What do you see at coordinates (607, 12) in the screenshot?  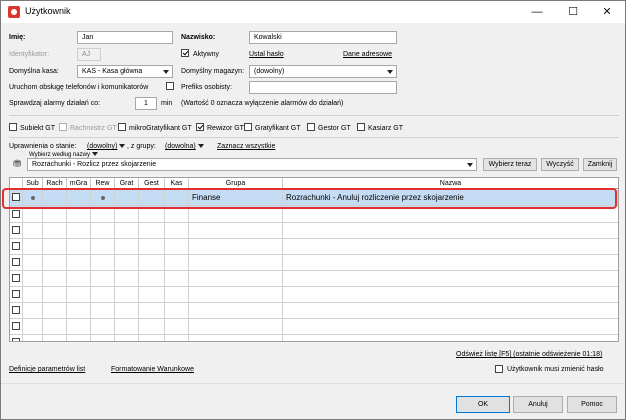 I see `close-icon: ✕` at bounding box center [607, 12].